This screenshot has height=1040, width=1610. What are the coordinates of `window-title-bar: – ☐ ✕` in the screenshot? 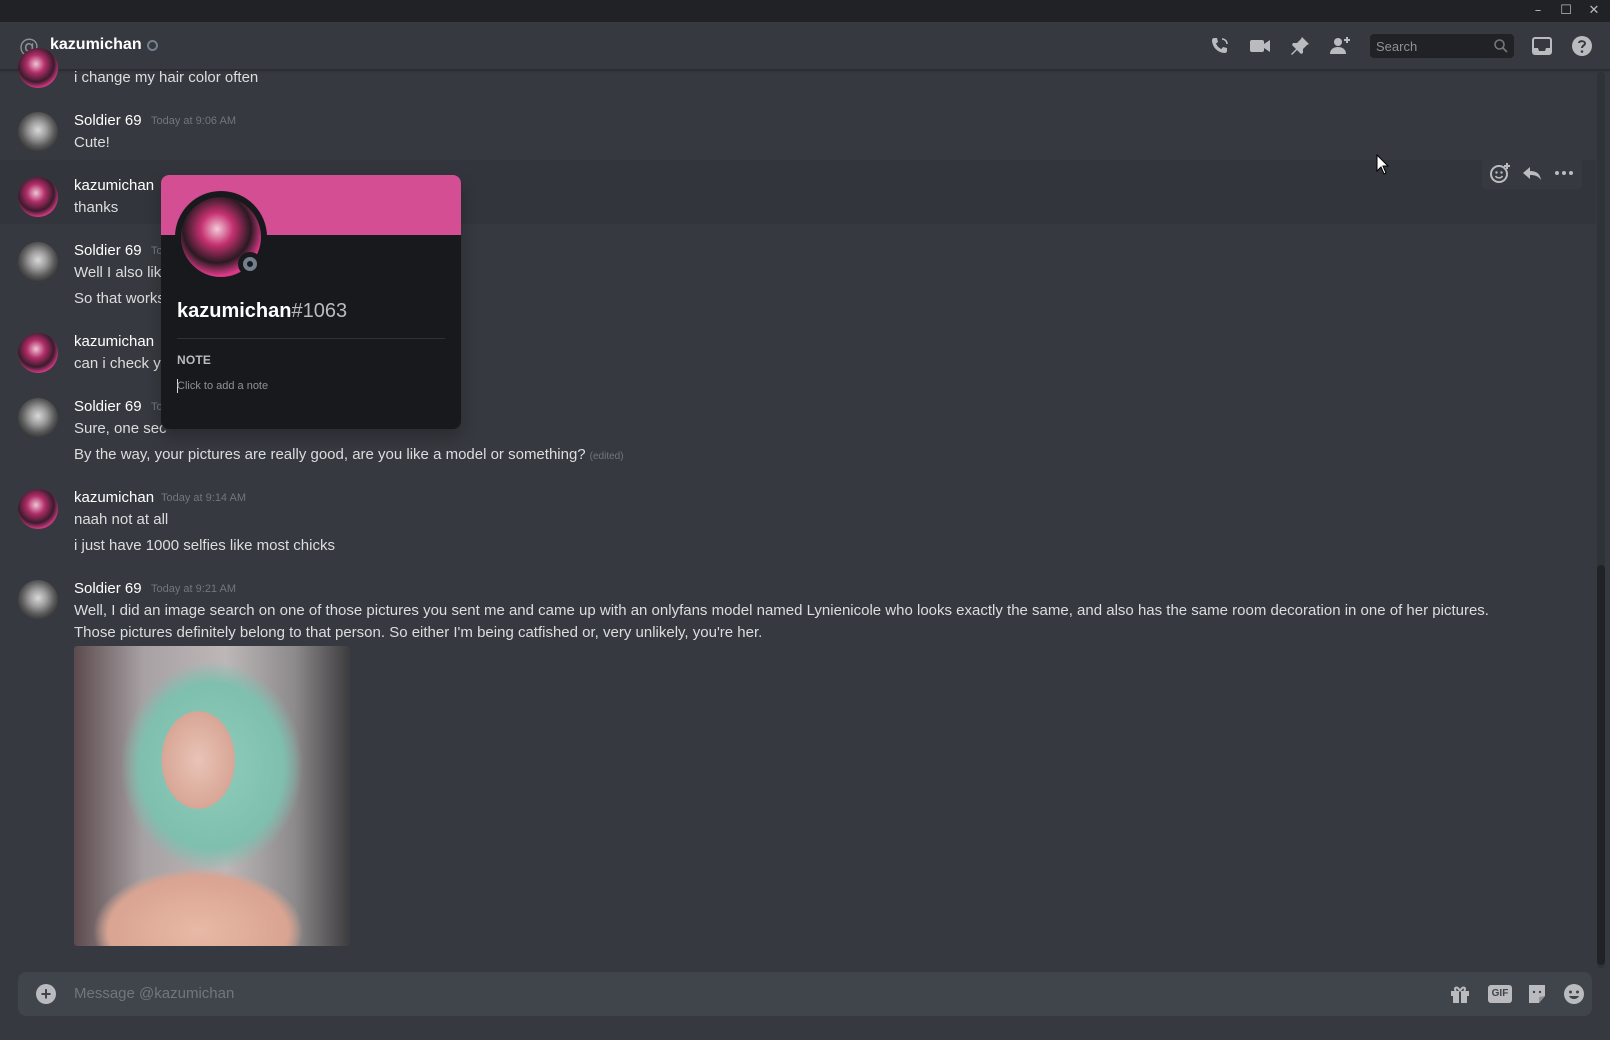 It's located at (805, 11).